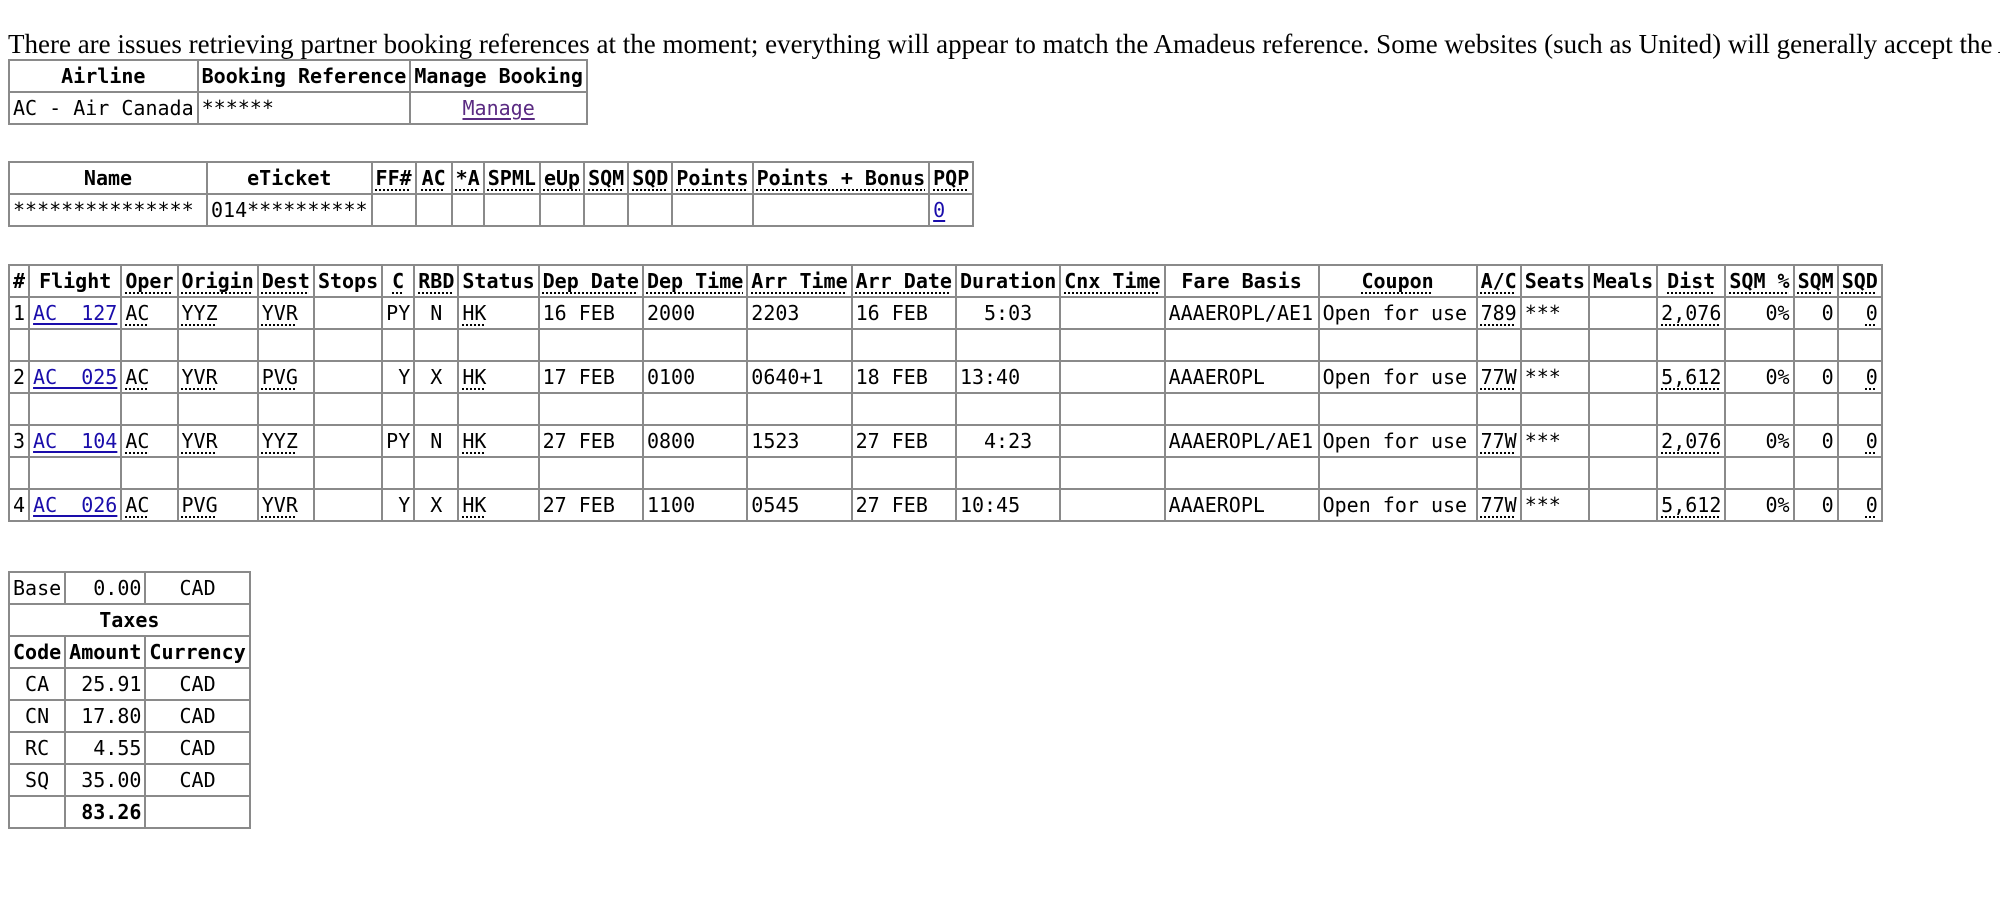  Describe the element at coordinates (903, 377) in the screenshot. I see `segment-cell-arr-date: 18 FEB` at that location.